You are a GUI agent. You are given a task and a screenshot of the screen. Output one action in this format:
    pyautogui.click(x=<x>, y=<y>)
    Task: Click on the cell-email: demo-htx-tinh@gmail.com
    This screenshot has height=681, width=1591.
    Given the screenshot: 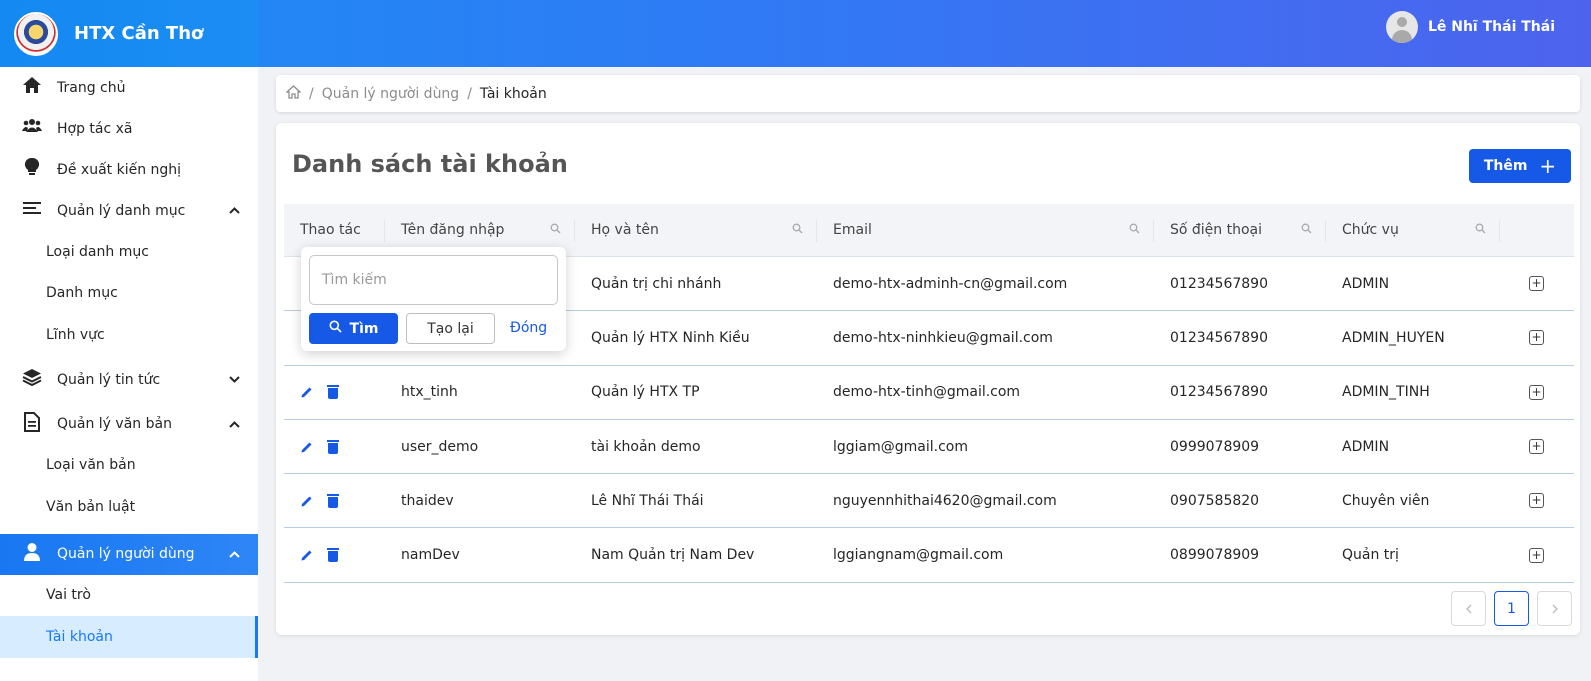 What is the action you would take?
    pyautogui.click(x=927, y=392)
    